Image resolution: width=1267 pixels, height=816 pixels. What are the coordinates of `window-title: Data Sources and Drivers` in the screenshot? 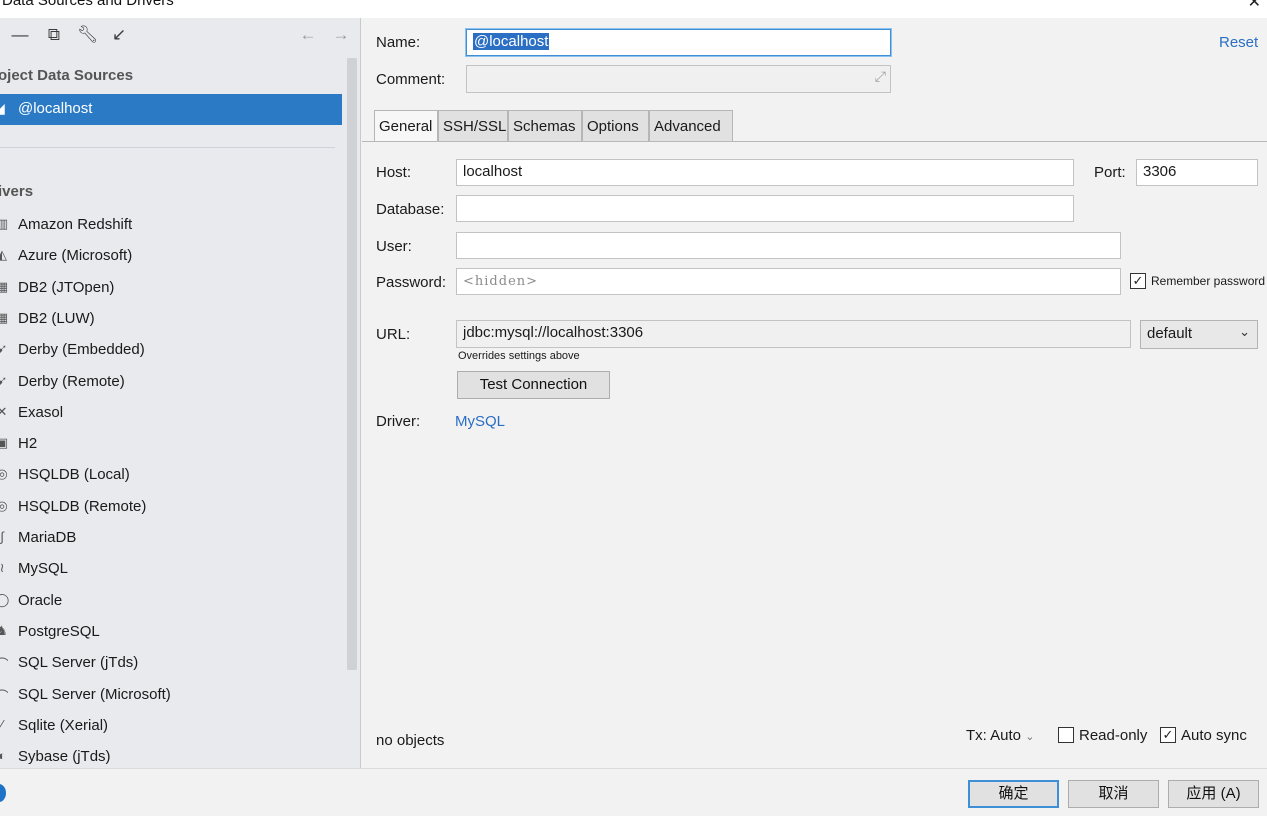 It's located at (88, 4).